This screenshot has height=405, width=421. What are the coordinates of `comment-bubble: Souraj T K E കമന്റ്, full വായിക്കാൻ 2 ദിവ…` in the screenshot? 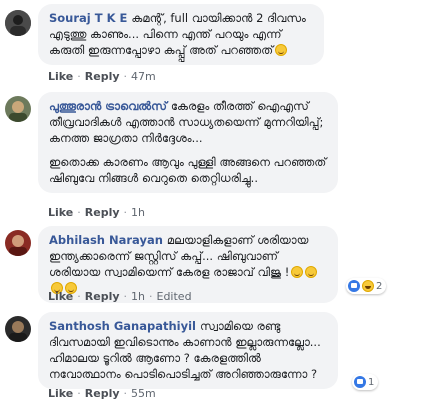 It's located at (181, 34).